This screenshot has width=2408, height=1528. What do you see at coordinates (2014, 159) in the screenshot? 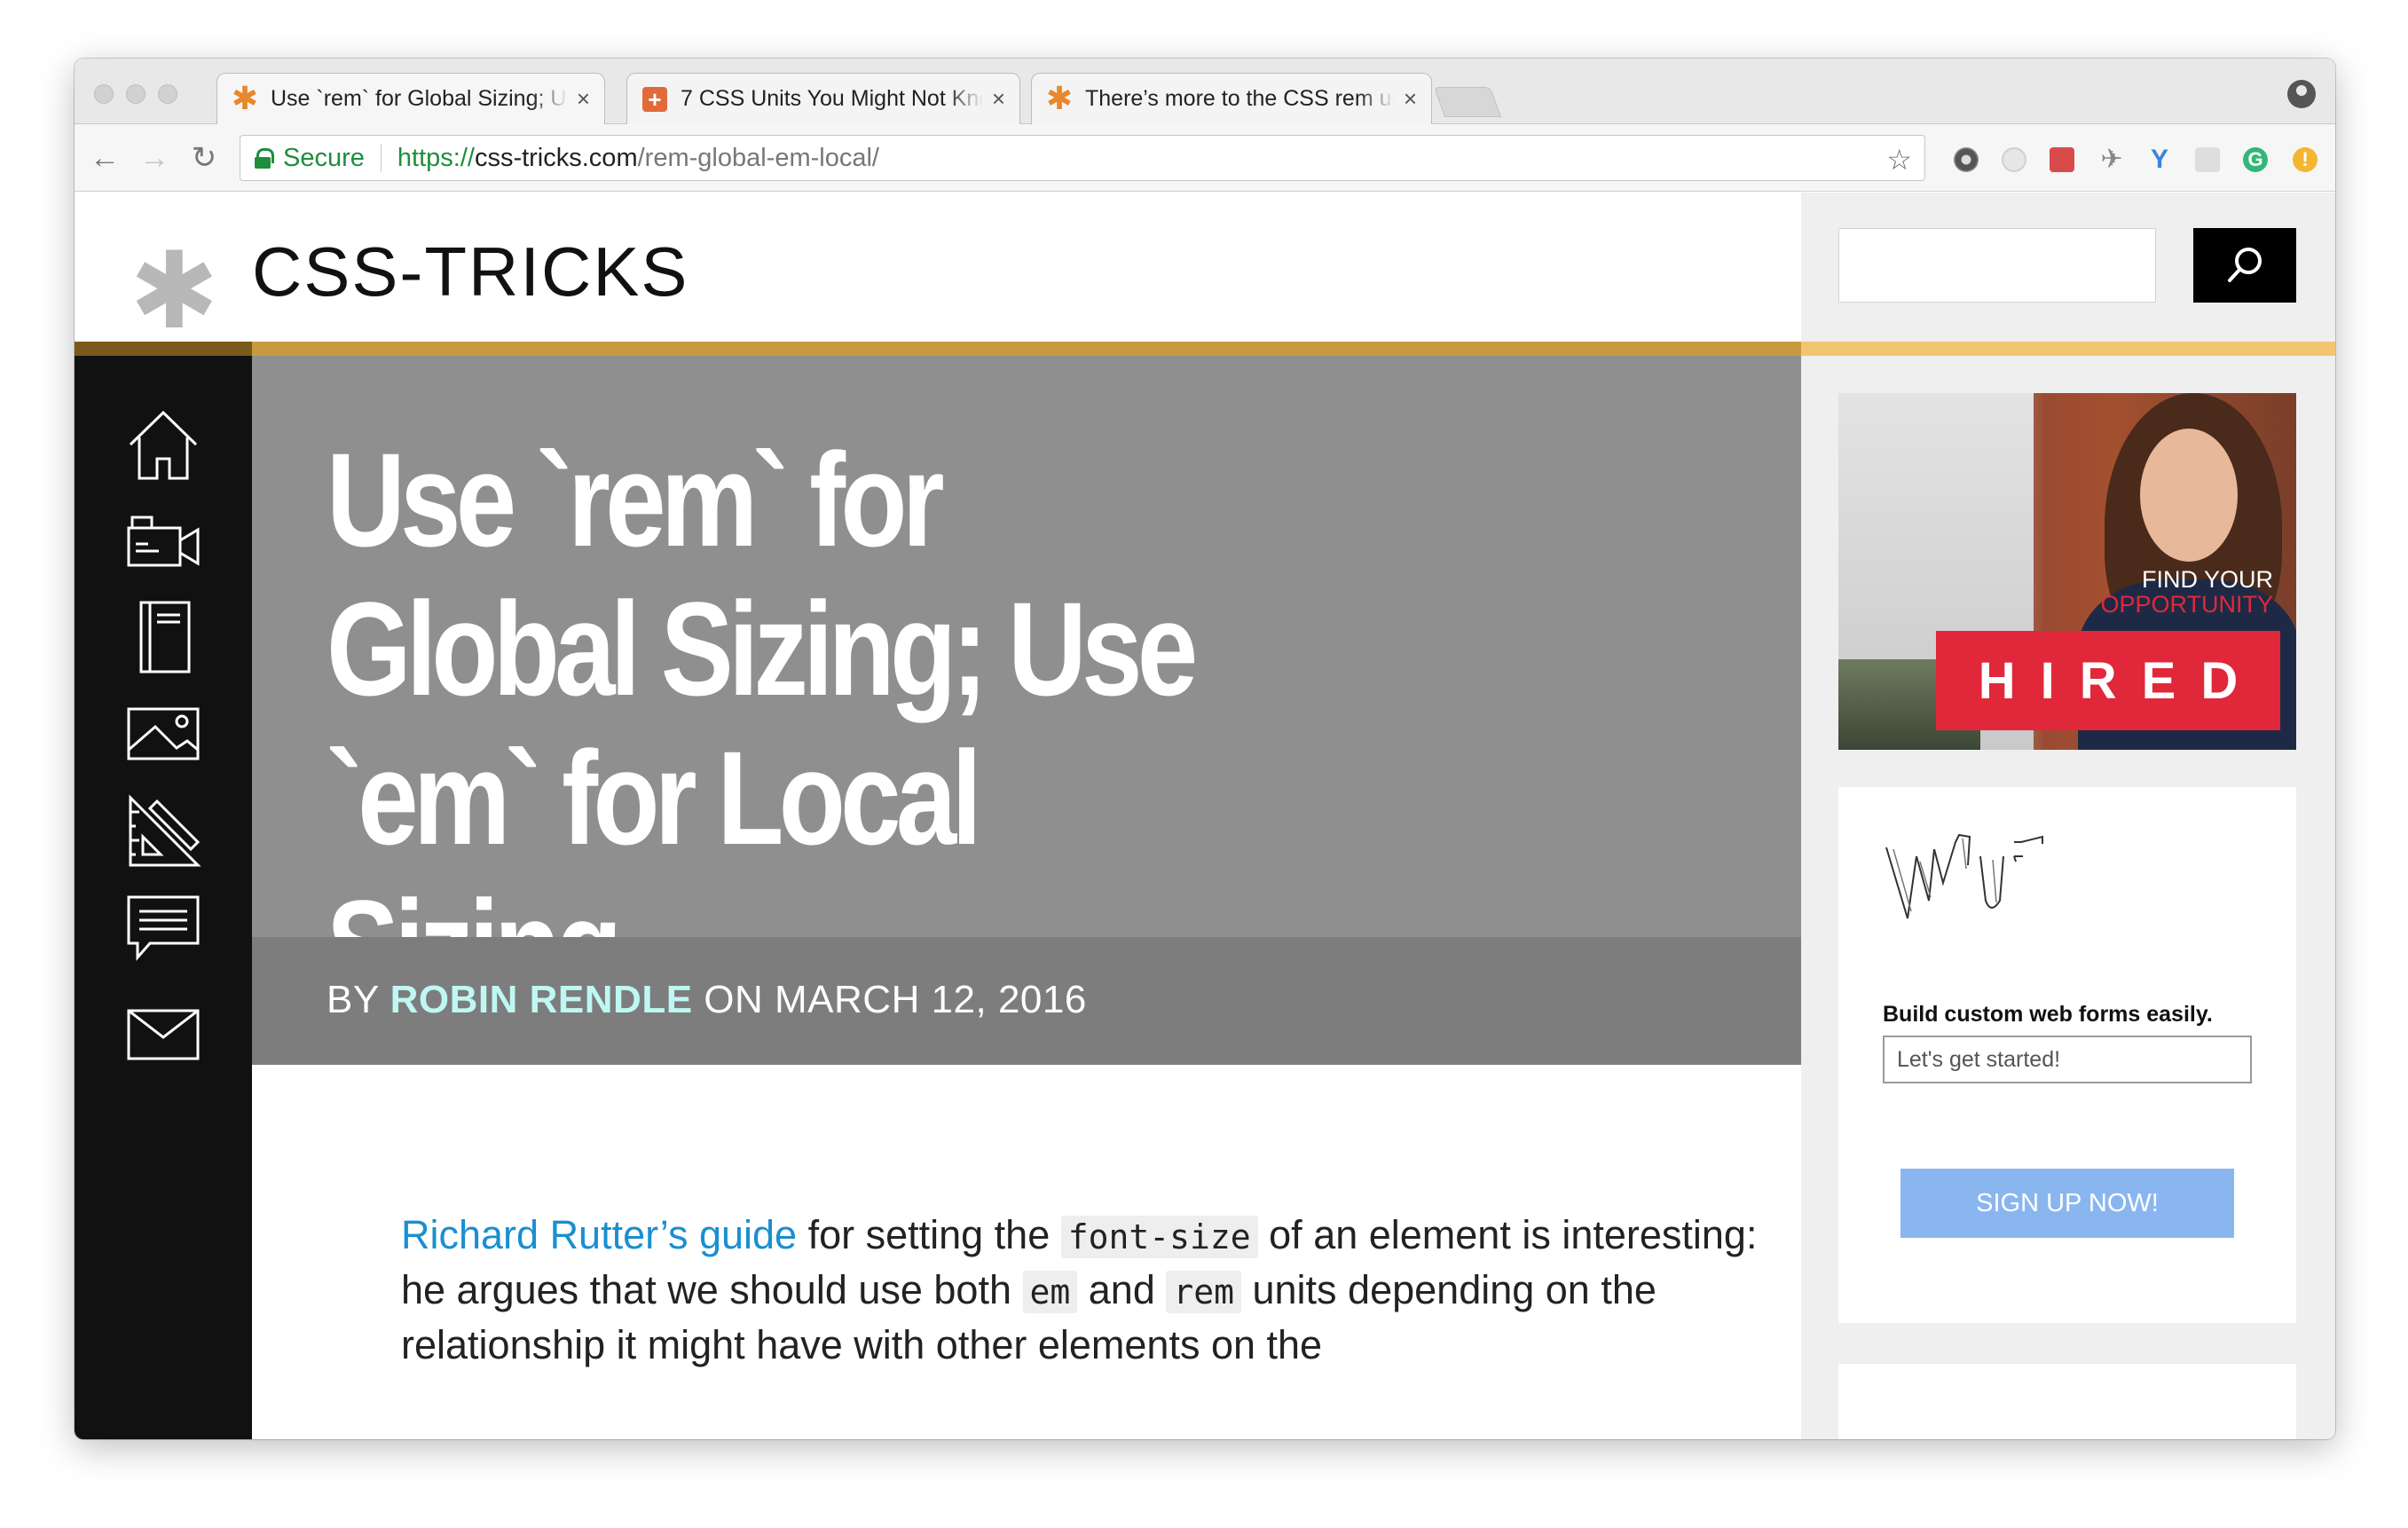
I see `extension-light-icon` at bounding box center [2014, 159].